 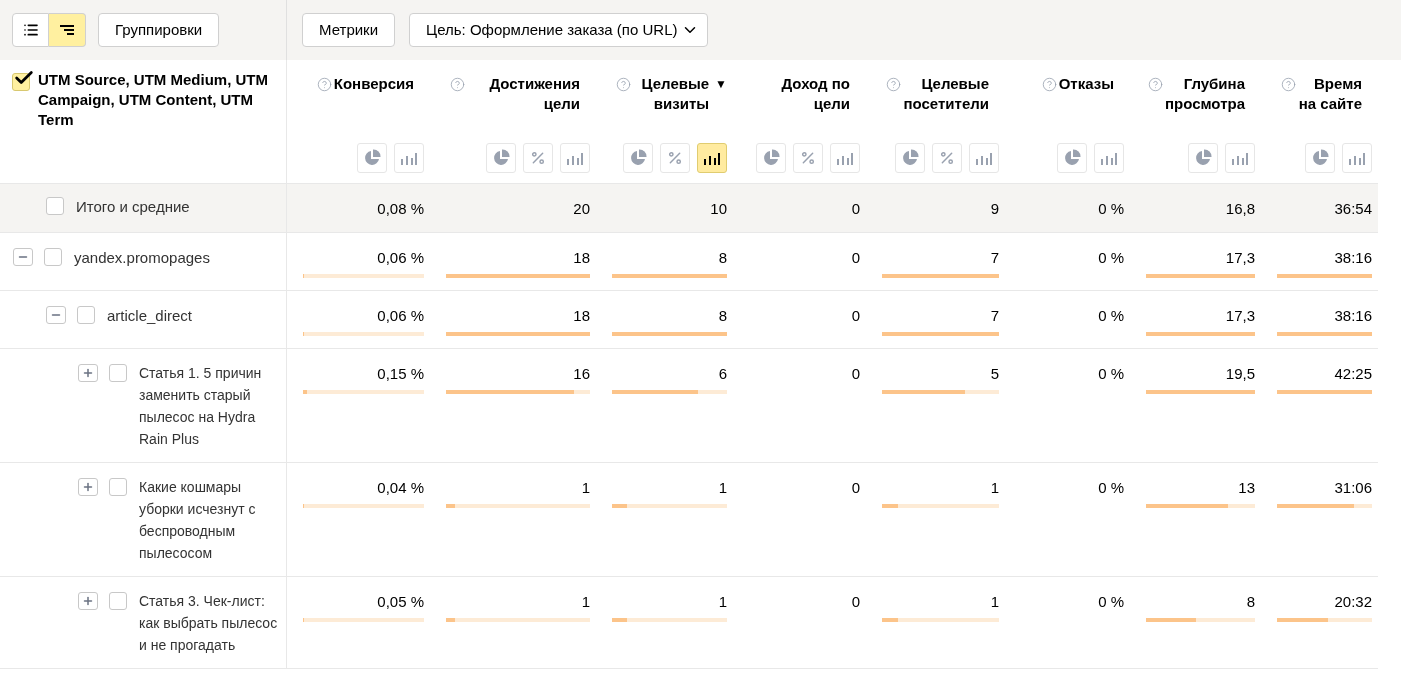 I want to click on metric-value: 20:32, so click(x=1353, y=602).